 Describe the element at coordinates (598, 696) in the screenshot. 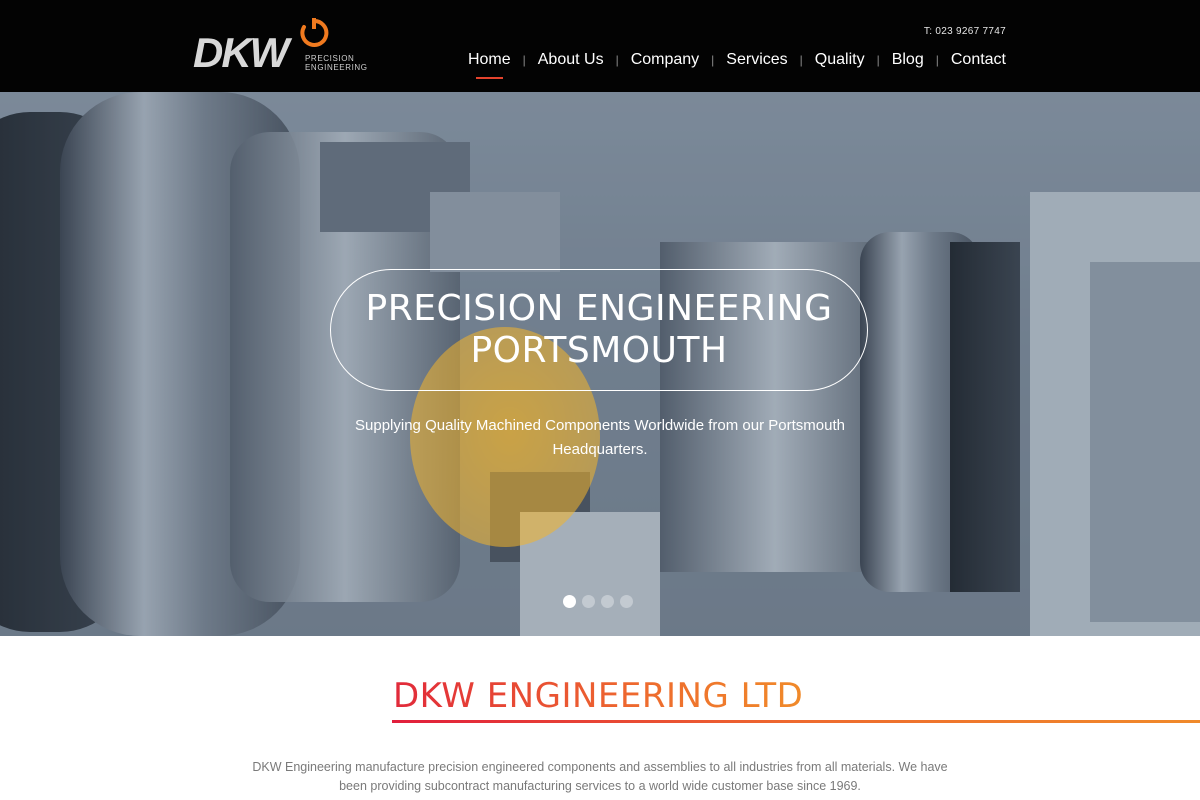

I see `section-title: DKW ENGINEERING LTD` at that location.